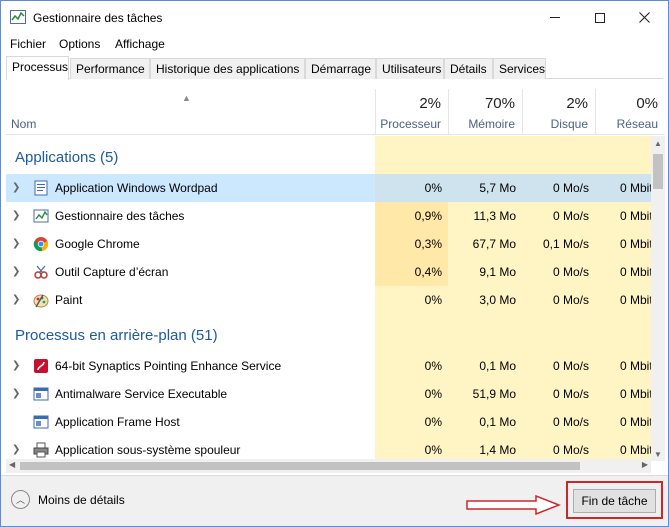 The image size is (669, 527). What do you see at coordinates (41, 422) in the screenshot?
I see `app-frame-icon` at bounding box center [41, 422].